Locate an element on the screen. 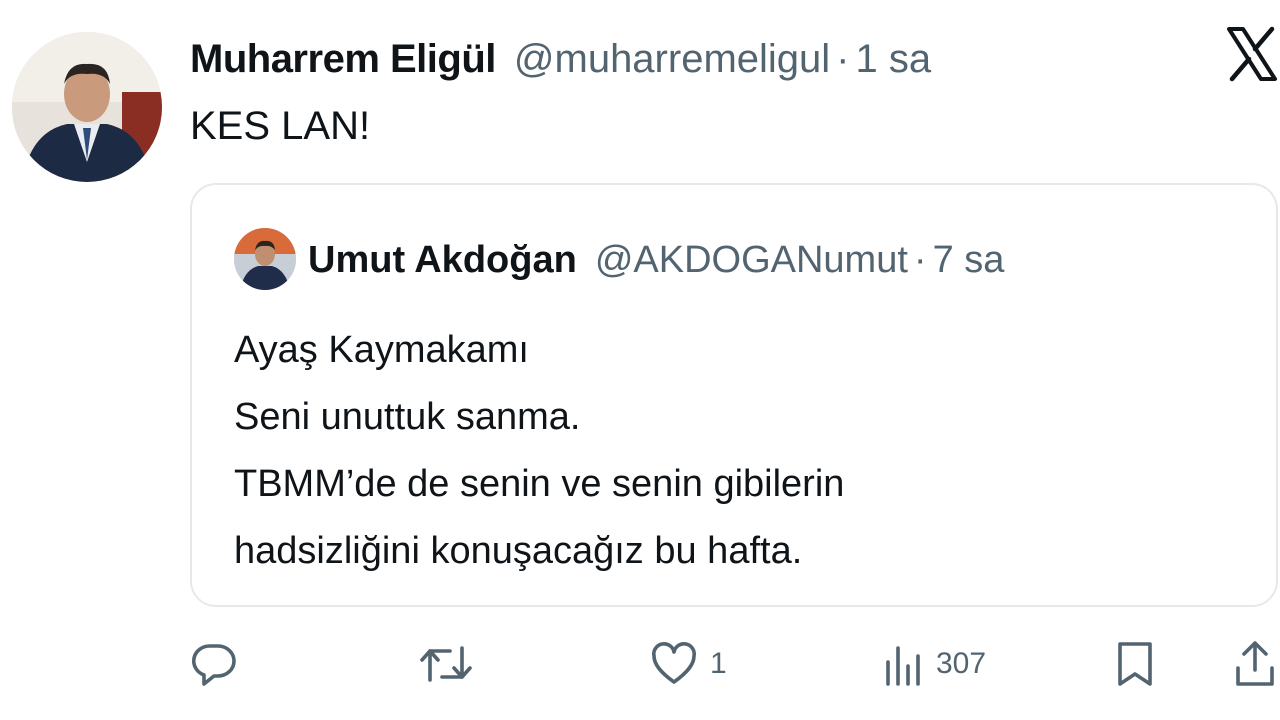  profile-photo is located at coordinates (87, 107).